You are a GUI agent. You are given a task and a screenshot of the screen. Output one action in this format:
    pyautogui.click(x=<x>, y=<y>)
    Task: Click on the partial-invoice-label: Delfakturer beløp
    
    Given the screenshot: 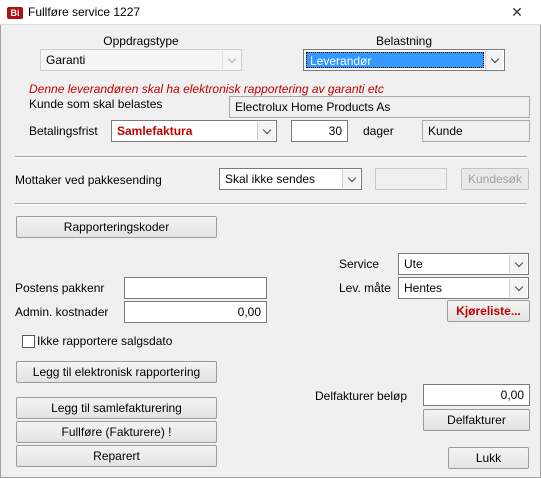 What is the action you would take?
    pyautogui.click(x=361, y=396)
    